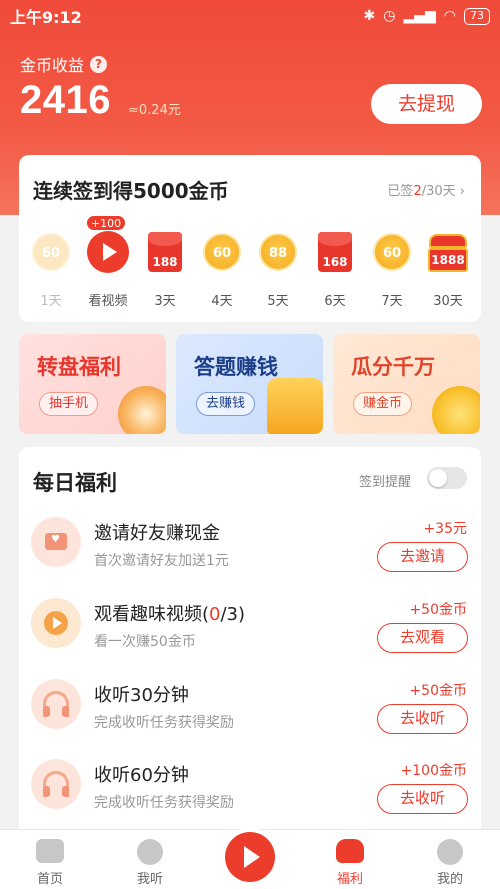 This screenshot has width=500, height=889. I want to click on task-name: 收听60分钟, so click(141, 775).